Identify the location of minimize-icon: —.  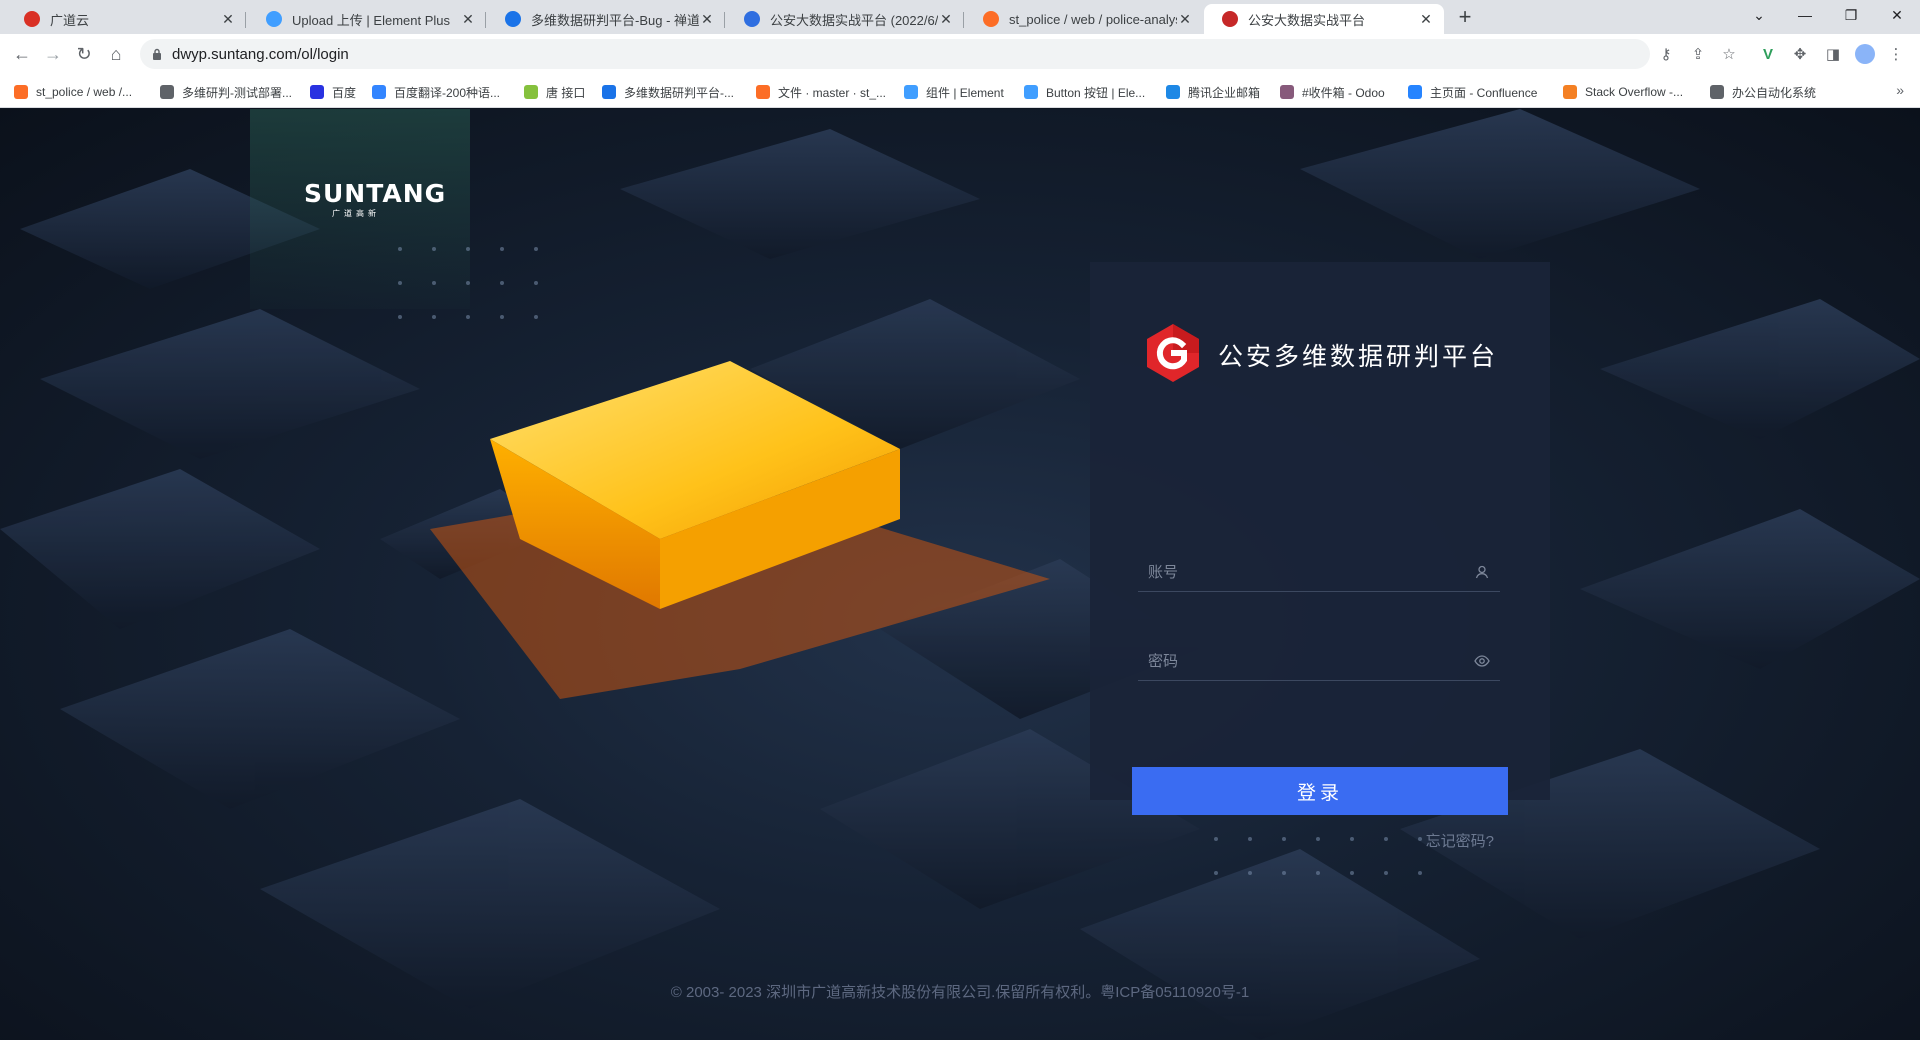
(1805, 15).